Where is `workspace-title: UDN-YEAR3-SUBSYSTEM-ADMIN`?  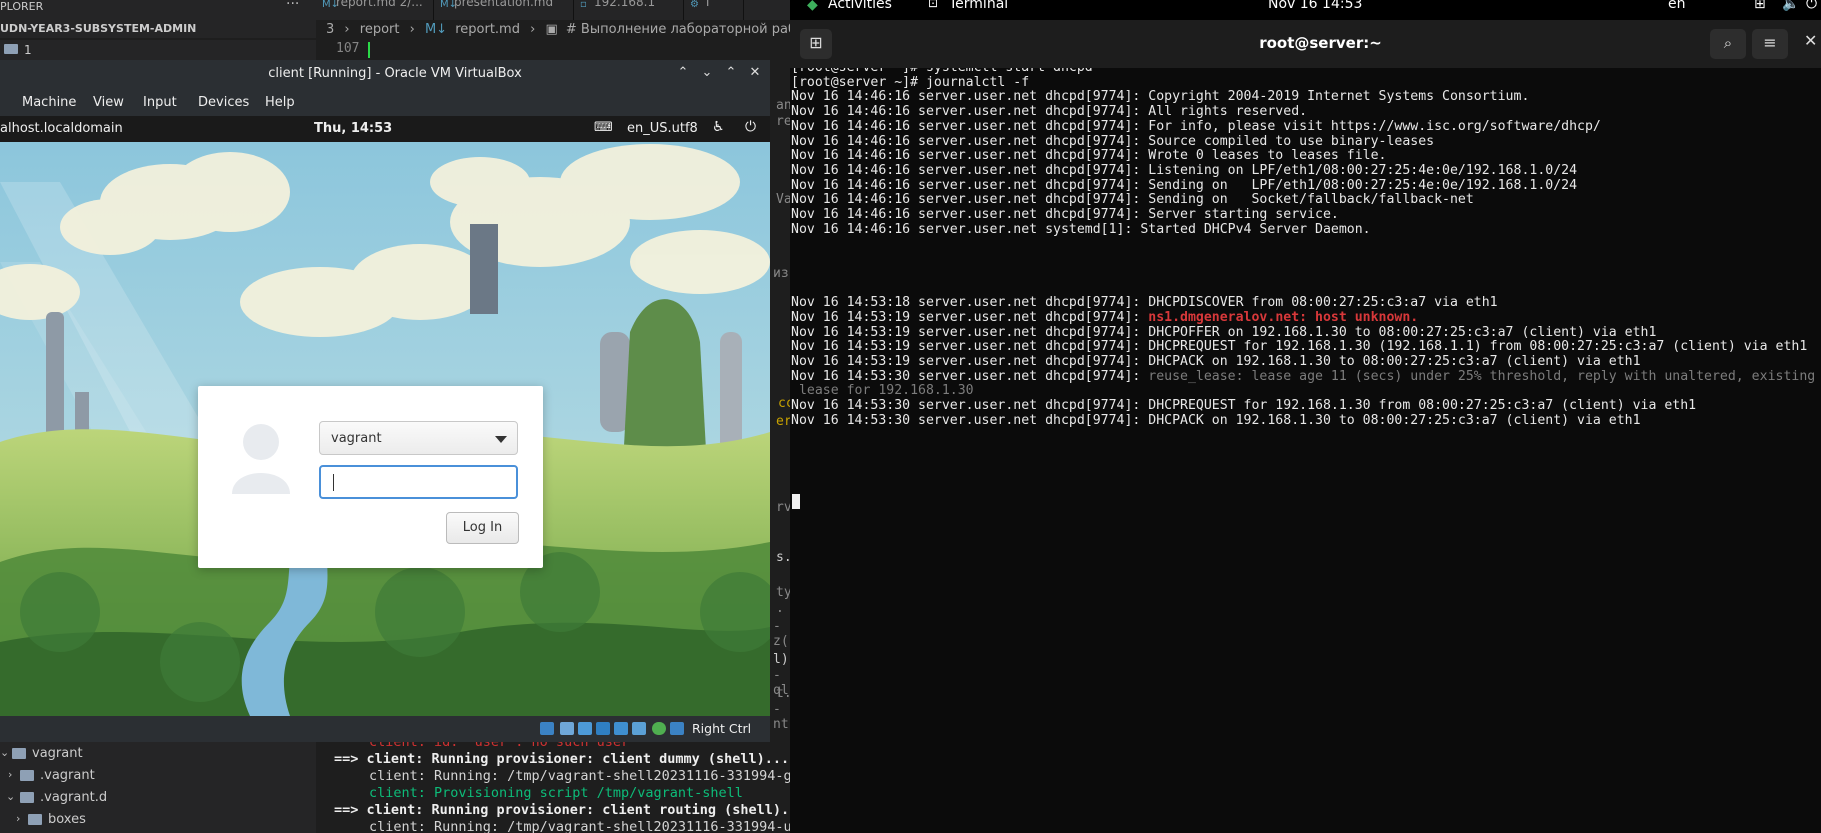 workspace-title: UDN-YEAR3-SUBSYSTEM-ADMIN is located at coordinates (158, 29).